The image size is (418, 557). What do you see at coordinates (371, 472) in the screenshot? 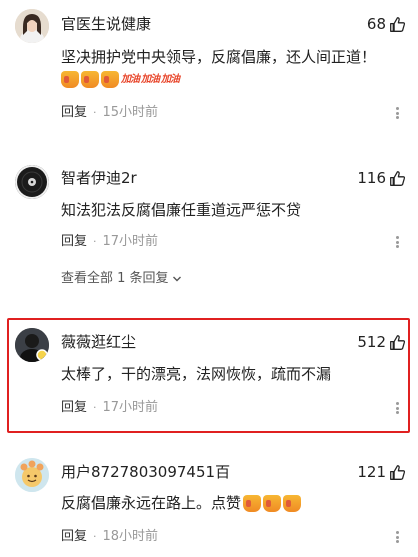
I see `like-count: 121` at bounding box center [371, 472].